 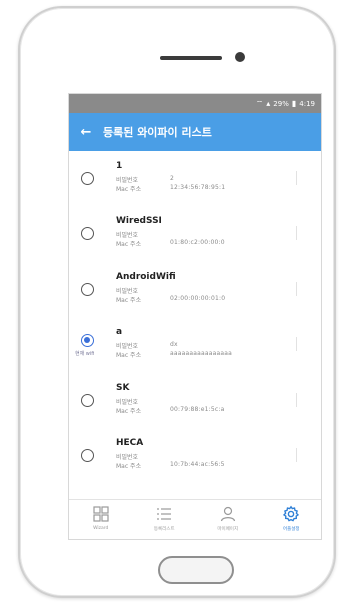 What do you see at coordinates (228, 529) in the screenshot?
I see `nav-label: 마이페이지` at bounding box center [228, 529].